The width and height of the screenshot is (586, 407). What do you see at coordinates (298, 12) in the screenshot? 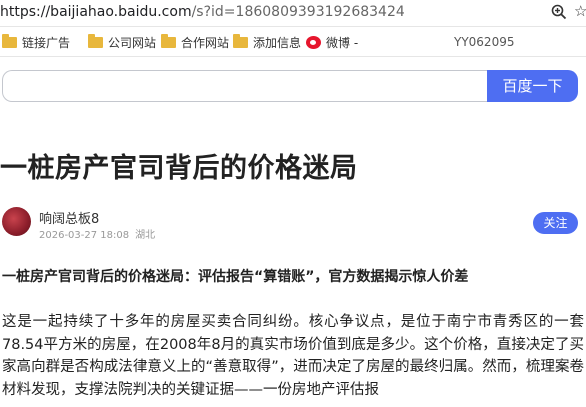
I see `url-path: /s?id=1860809393192683424` at bounding box center [298, 12].